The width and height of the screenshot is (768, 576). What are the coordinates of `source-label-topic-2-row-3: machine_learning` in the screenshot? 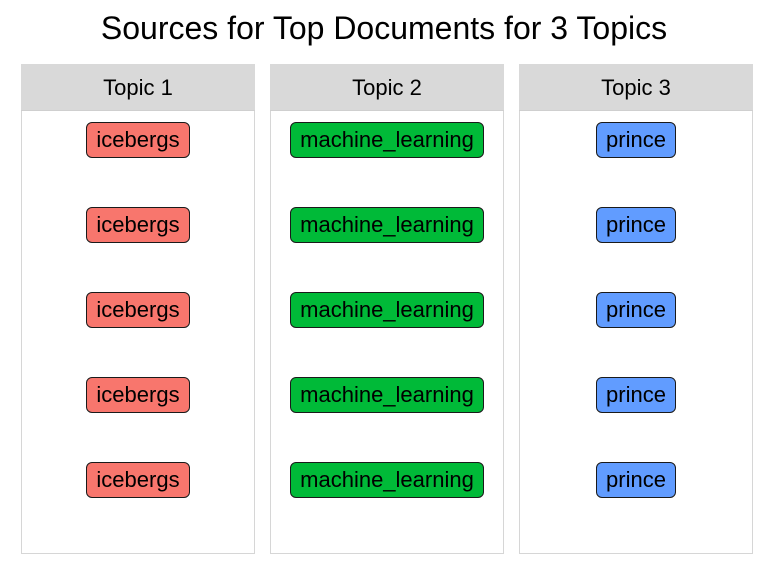 It's located at (387, 310).